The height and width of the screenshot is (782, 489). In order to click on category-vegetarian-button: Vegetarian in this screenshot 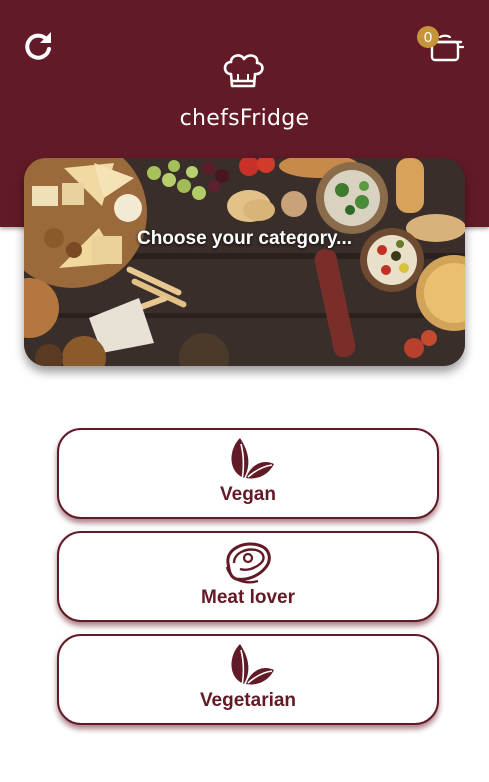, I will do `click(248, 679)`.